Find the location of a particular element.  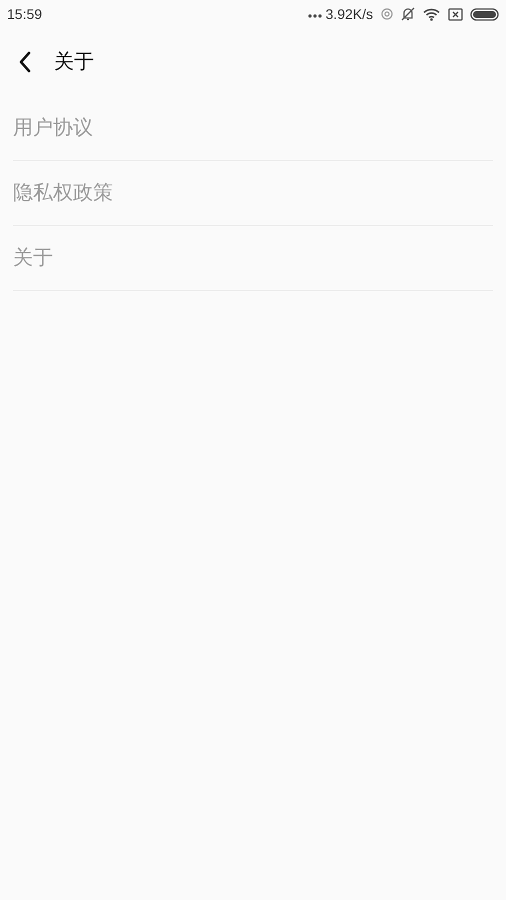

back-icon is located at coordinates (25, 62).